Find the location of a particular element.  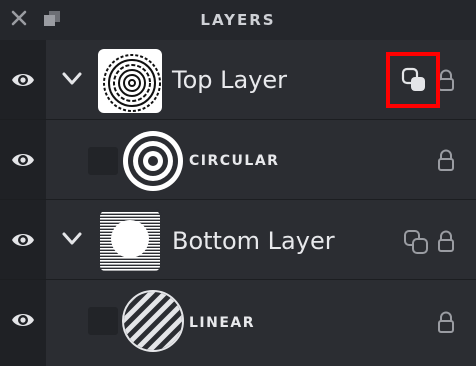

layer-name: CIRCULAR is located at coordinates (234, 161).